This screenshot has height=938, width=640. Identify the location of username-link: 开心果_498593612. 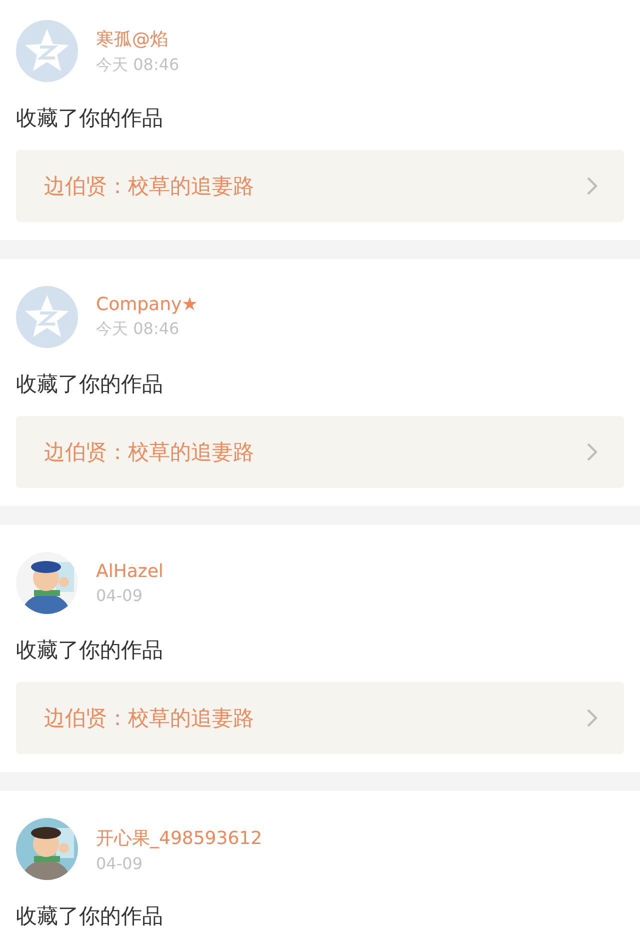
(179, 838).